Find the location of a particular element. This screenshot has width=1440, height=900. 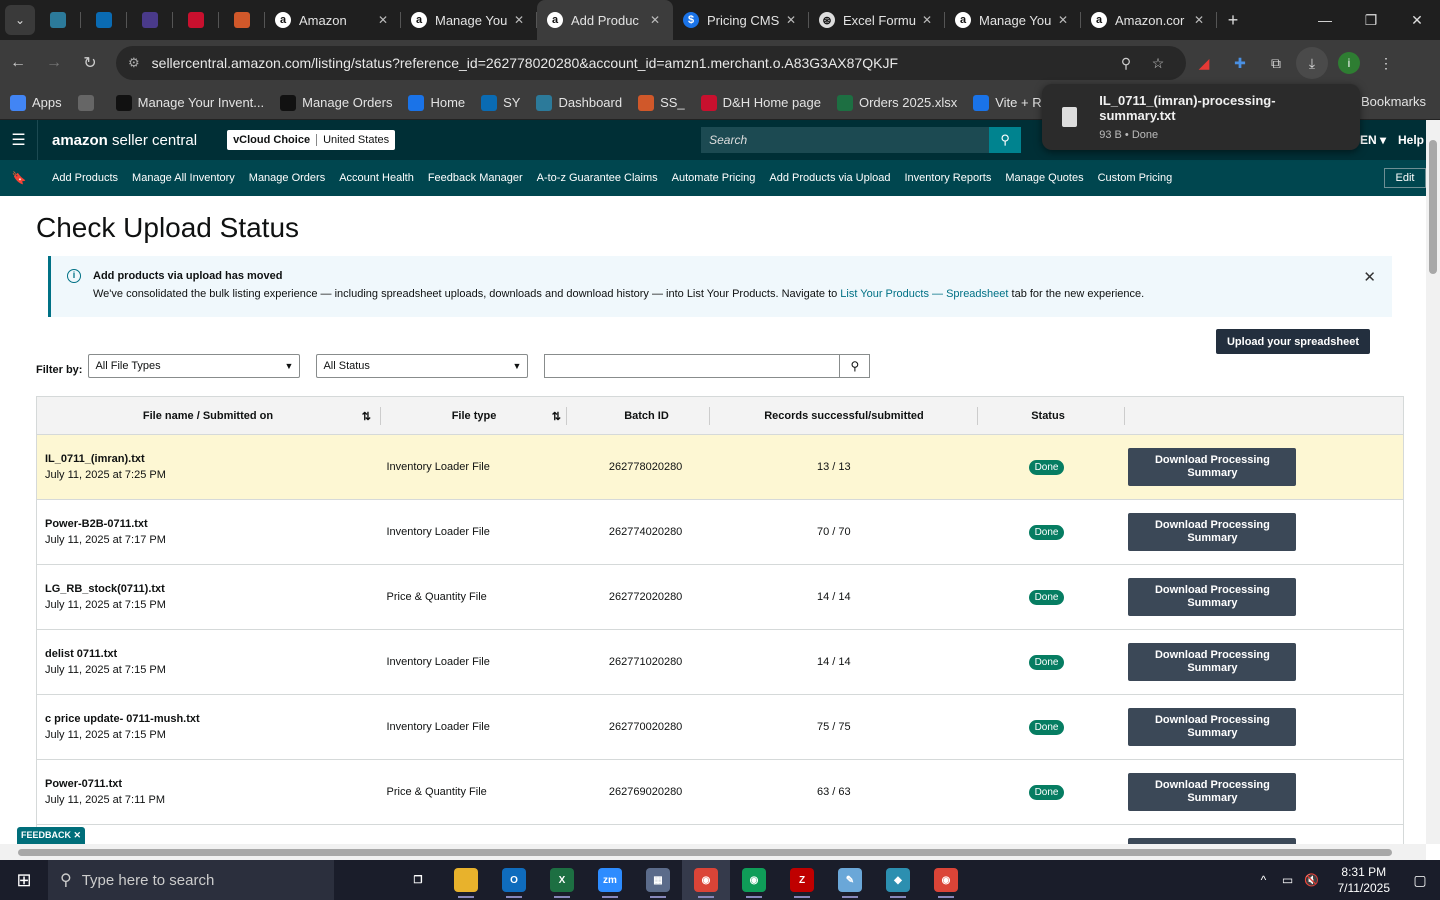

browser-tab: ⊛ Excel Formu ✕ is located at coordinates (877, 20).